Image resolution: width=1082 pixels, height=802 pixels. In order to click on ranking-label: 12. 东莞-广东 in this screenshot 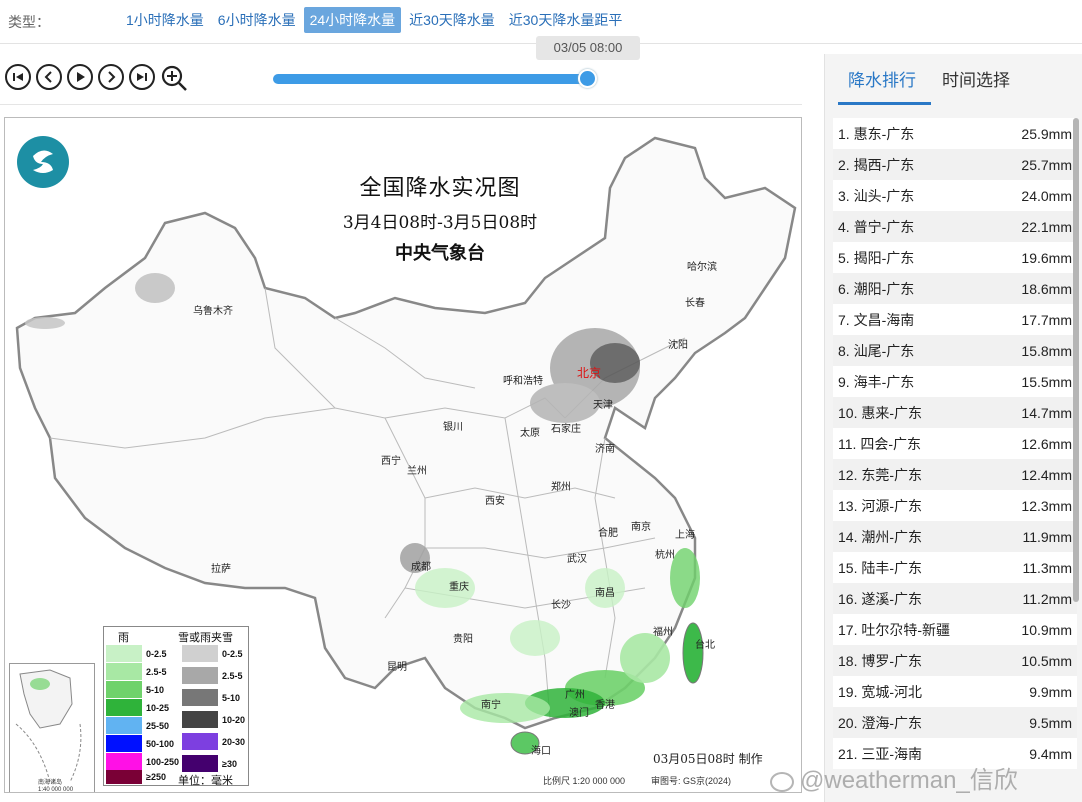, I will do `click(880, 475)`.